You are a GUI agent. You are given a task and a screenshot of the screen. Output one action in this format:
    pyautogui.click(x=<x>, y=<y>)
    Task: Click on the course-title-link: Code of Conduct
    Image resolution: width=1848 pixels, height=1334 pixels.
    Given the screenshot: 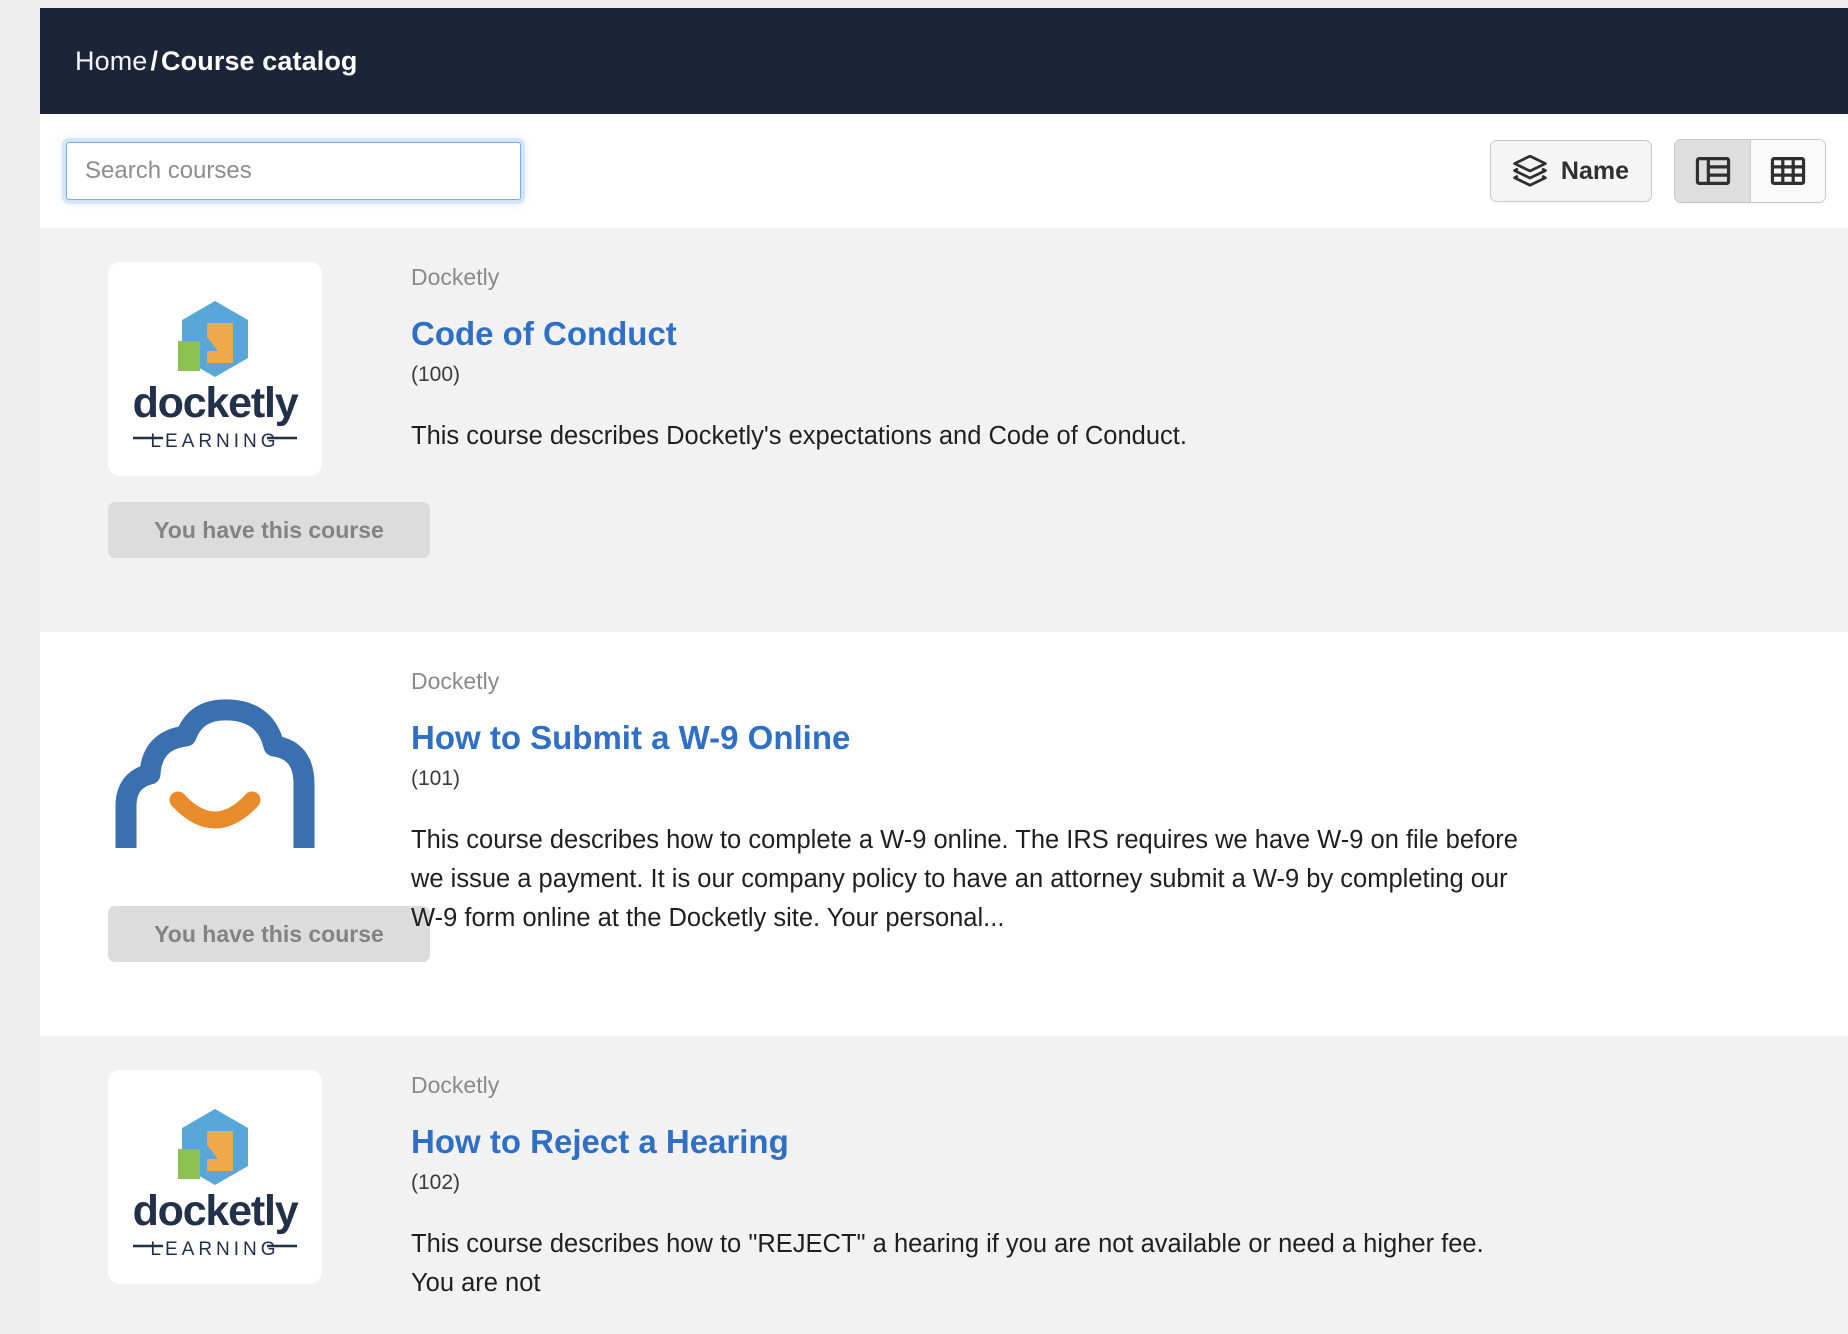 What is the action you would take?
    pyautogui.click(x=544, y=334)
    